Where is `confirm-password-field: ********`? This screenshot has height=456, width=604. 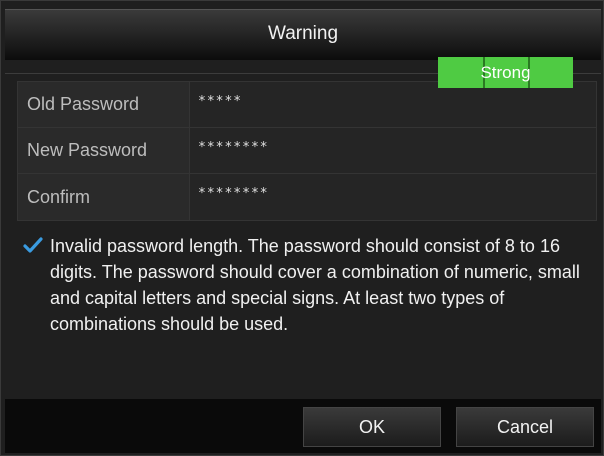
confirm-password-field: ******** is located at coordinates (395, 197).